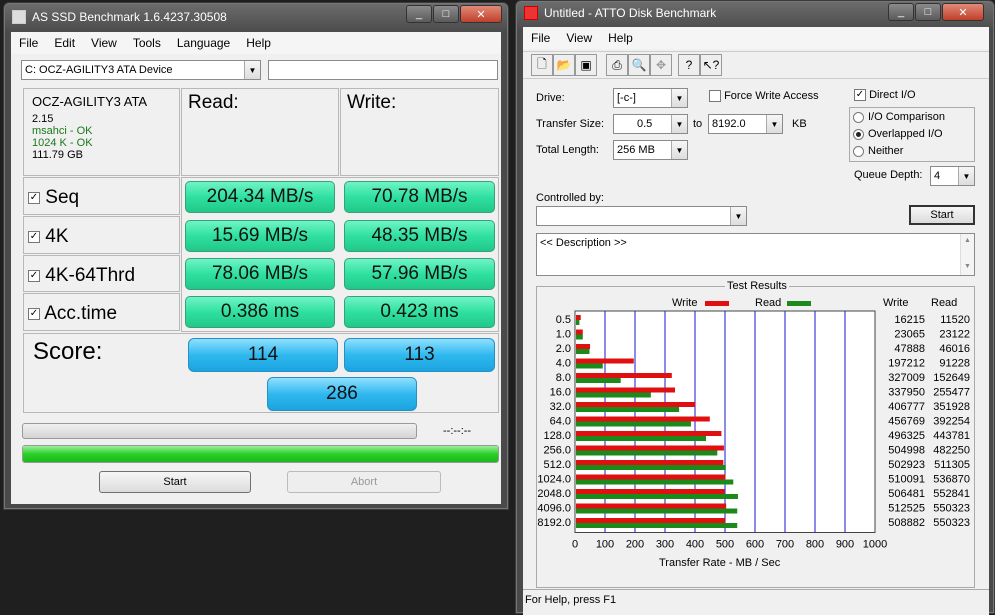  Describe the element at coordinates (34, 313) in the screenshot. I see `acctime-checkbox: ✓` at that location.